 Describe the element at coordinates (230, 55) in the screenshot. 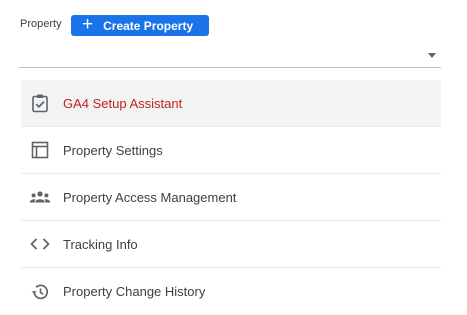

I see `property-selector` at that location.